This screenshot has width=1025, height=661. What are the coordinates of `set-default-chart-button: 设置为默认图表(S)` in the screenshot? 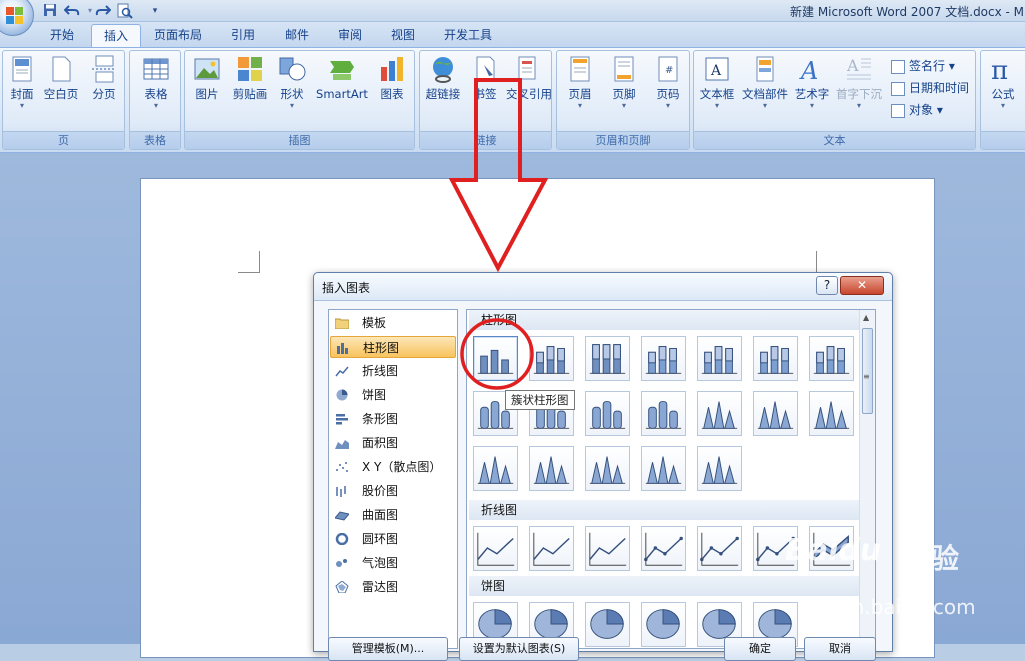 It's located at (519, 649).